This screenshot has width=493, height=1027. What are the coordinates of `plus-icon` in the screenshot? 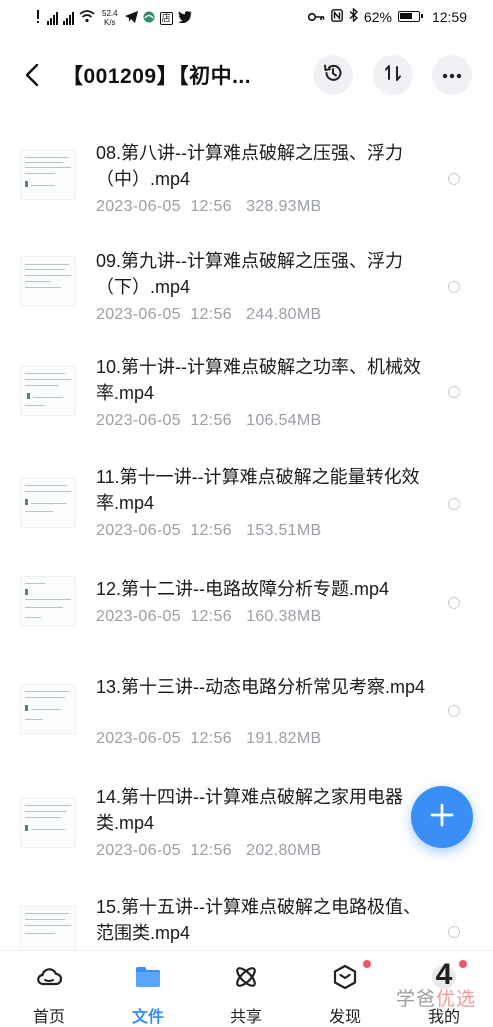 It's located at (442, 817).